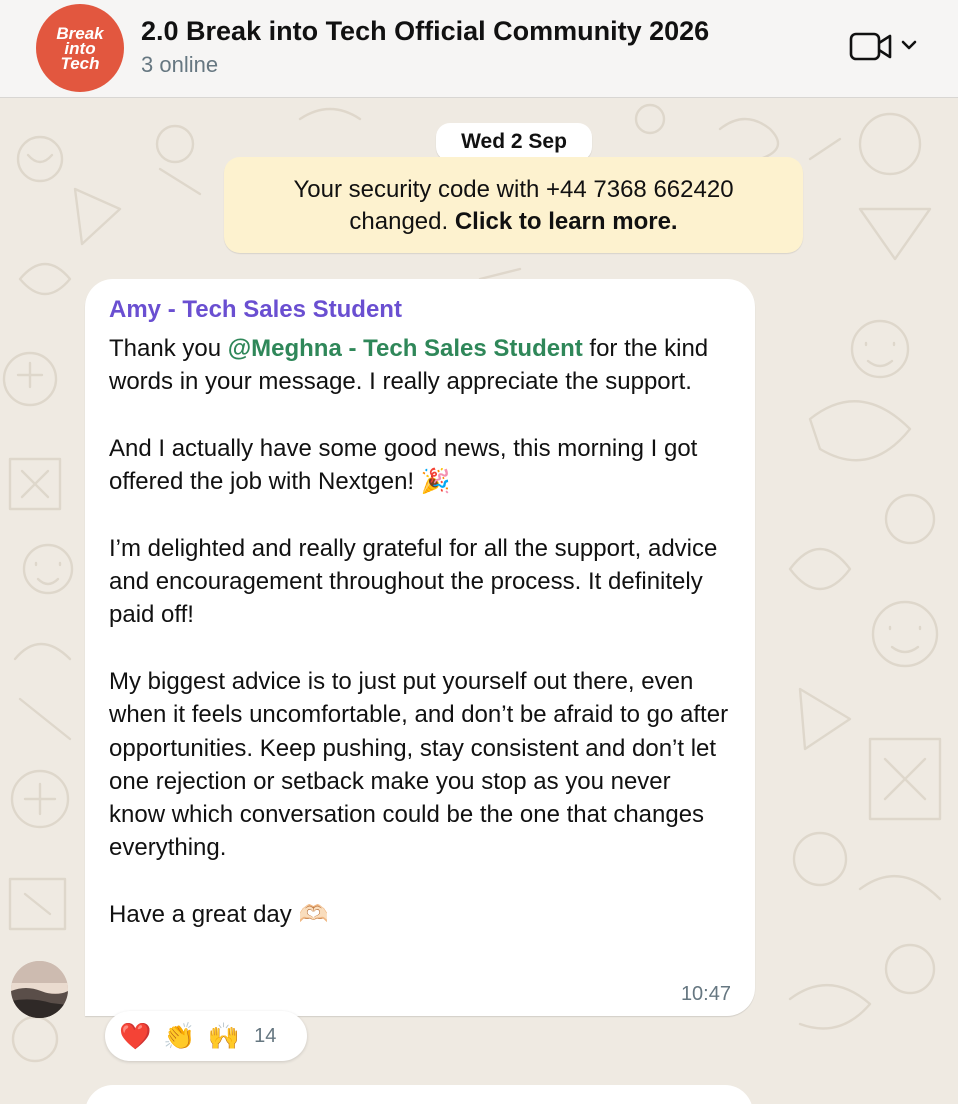  Describe the element at coordinates (514, 142) in the screenshot. I see `date-separator: Wed 2 Sep` at that location.